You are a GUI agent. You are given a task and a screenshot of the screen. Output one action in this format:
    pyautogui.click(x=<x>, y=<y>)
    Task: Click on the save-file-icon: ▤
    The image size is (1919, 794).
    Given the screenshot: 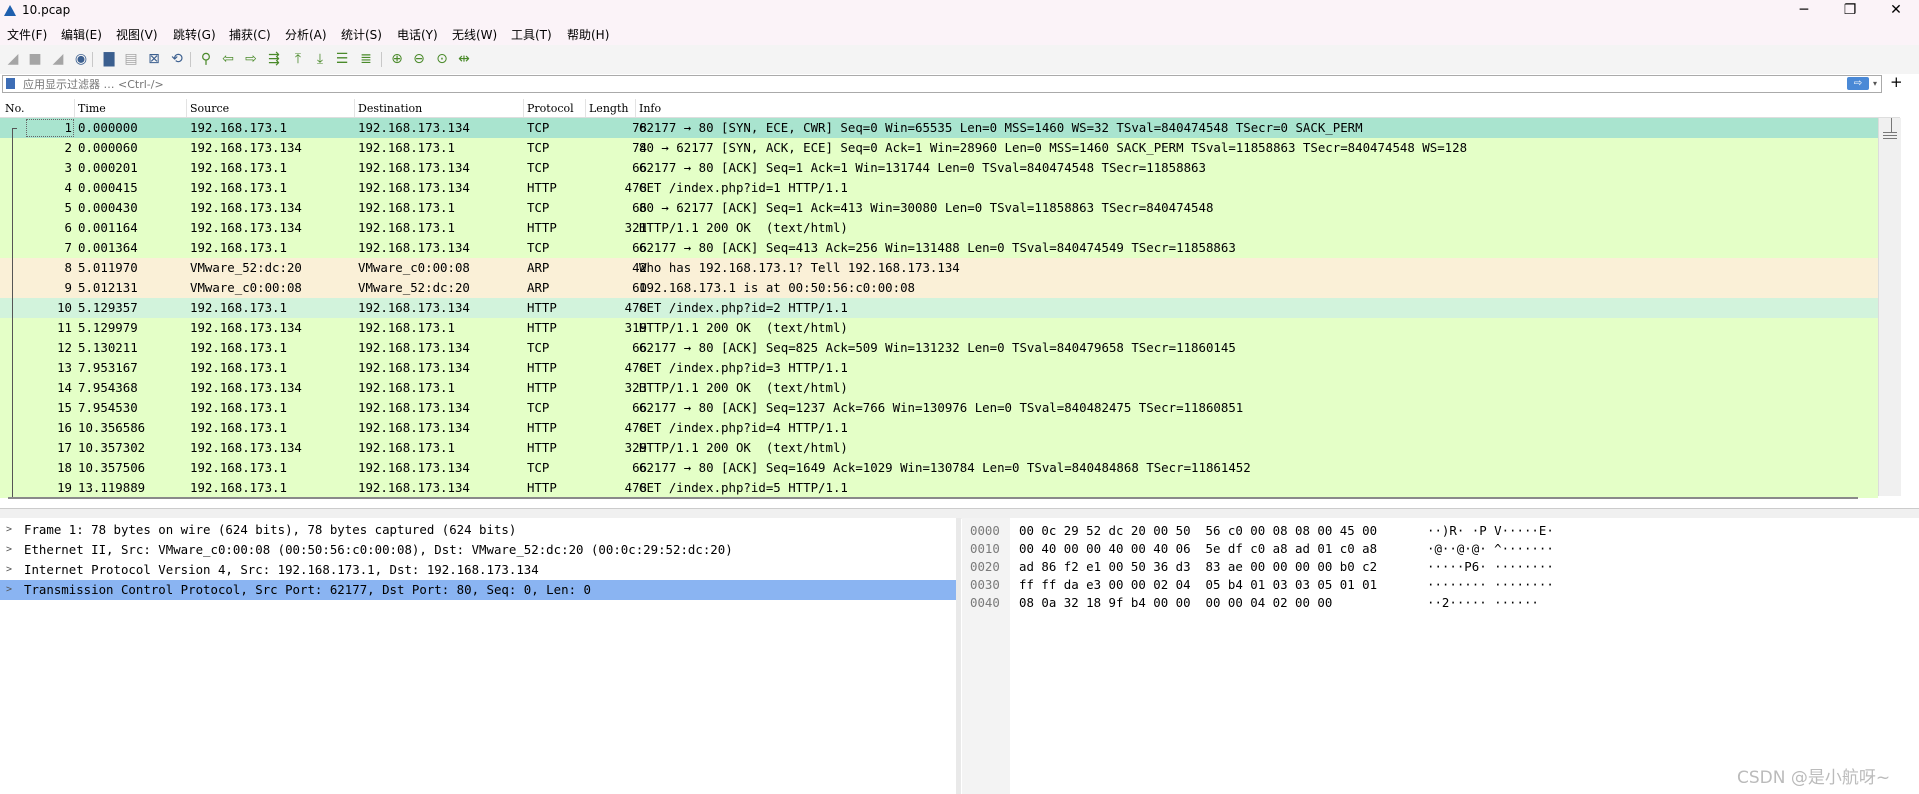 What is the action you would take?
    pyautogui.click(x=131, y=59)
    